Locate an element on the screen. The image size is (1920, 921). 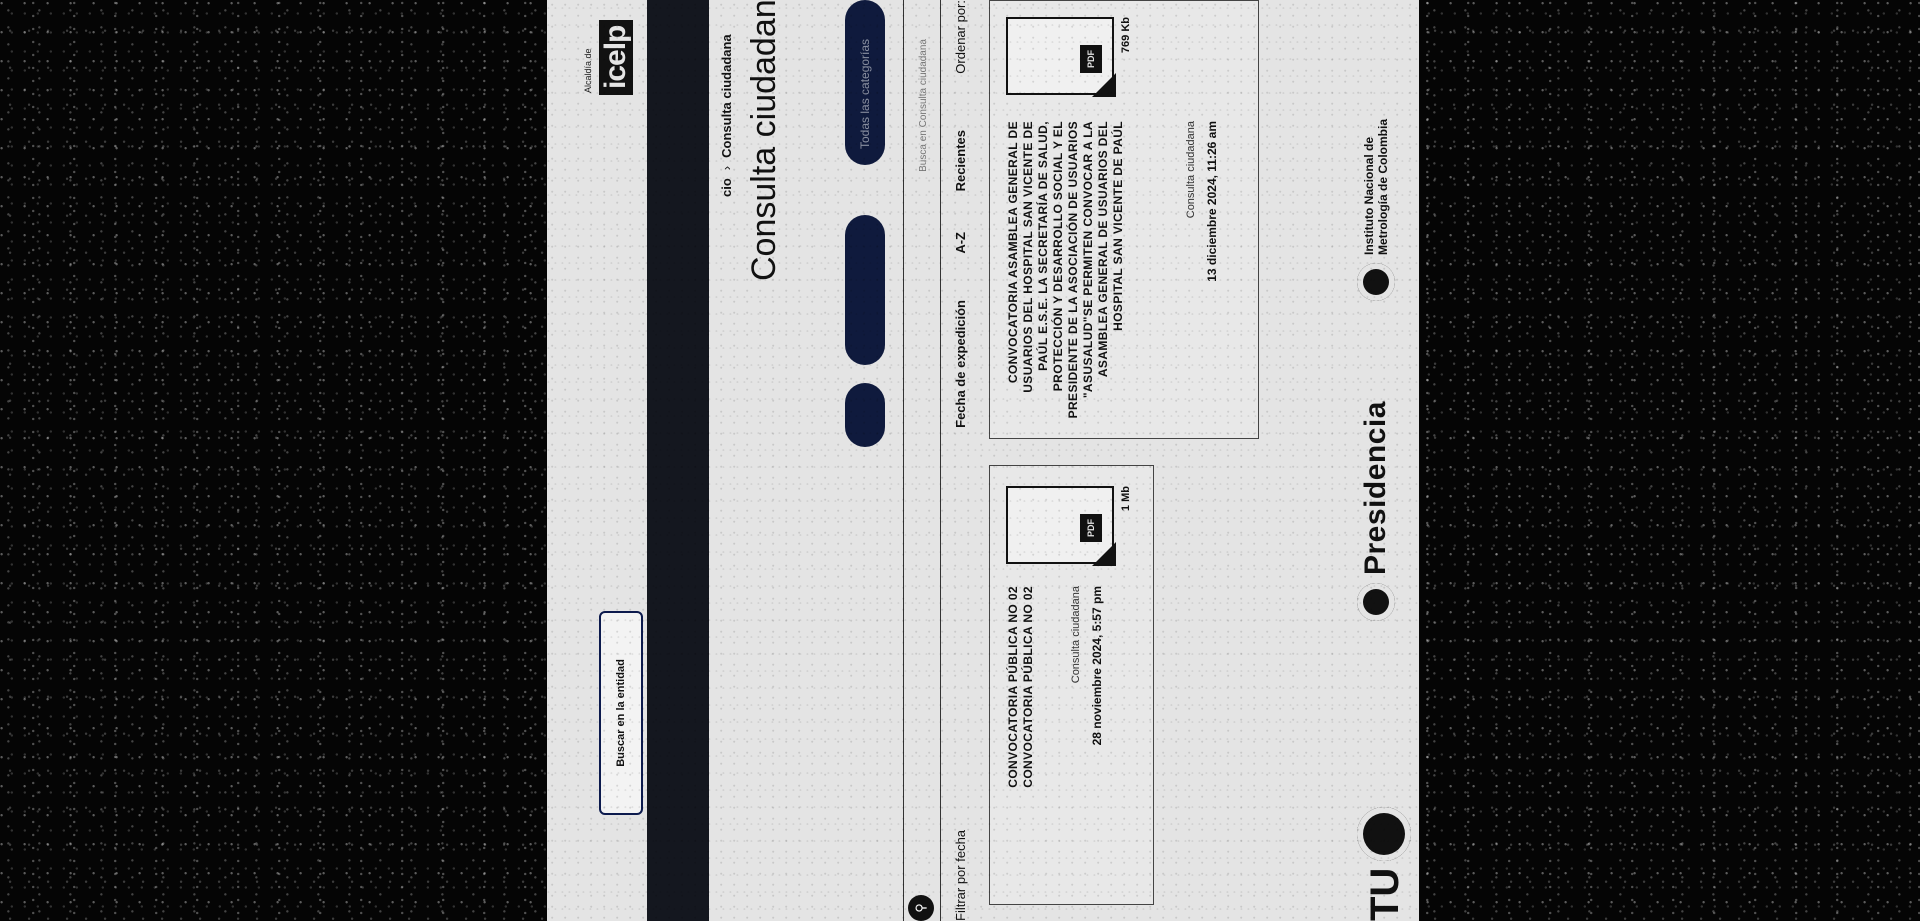
search-icon: ⚲ is located at coordinates (921, 908).